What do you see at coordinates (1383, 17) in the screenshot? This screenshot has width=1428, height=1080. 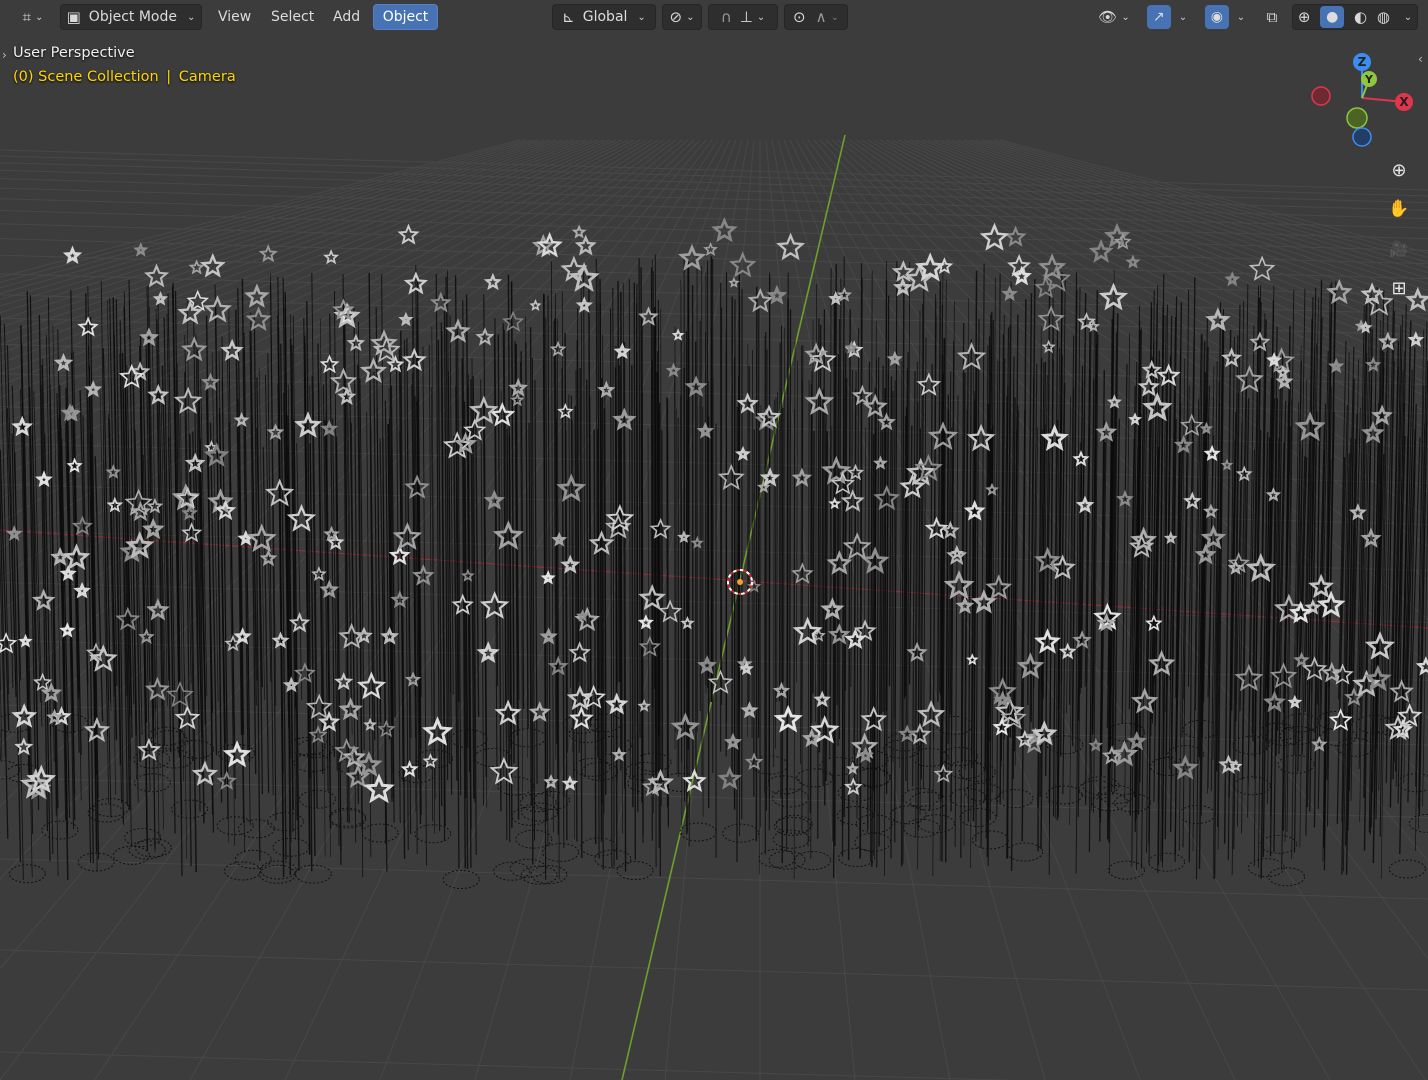 I see `rendered-shading-icon: ◍` at bounding box center [1383, 17].